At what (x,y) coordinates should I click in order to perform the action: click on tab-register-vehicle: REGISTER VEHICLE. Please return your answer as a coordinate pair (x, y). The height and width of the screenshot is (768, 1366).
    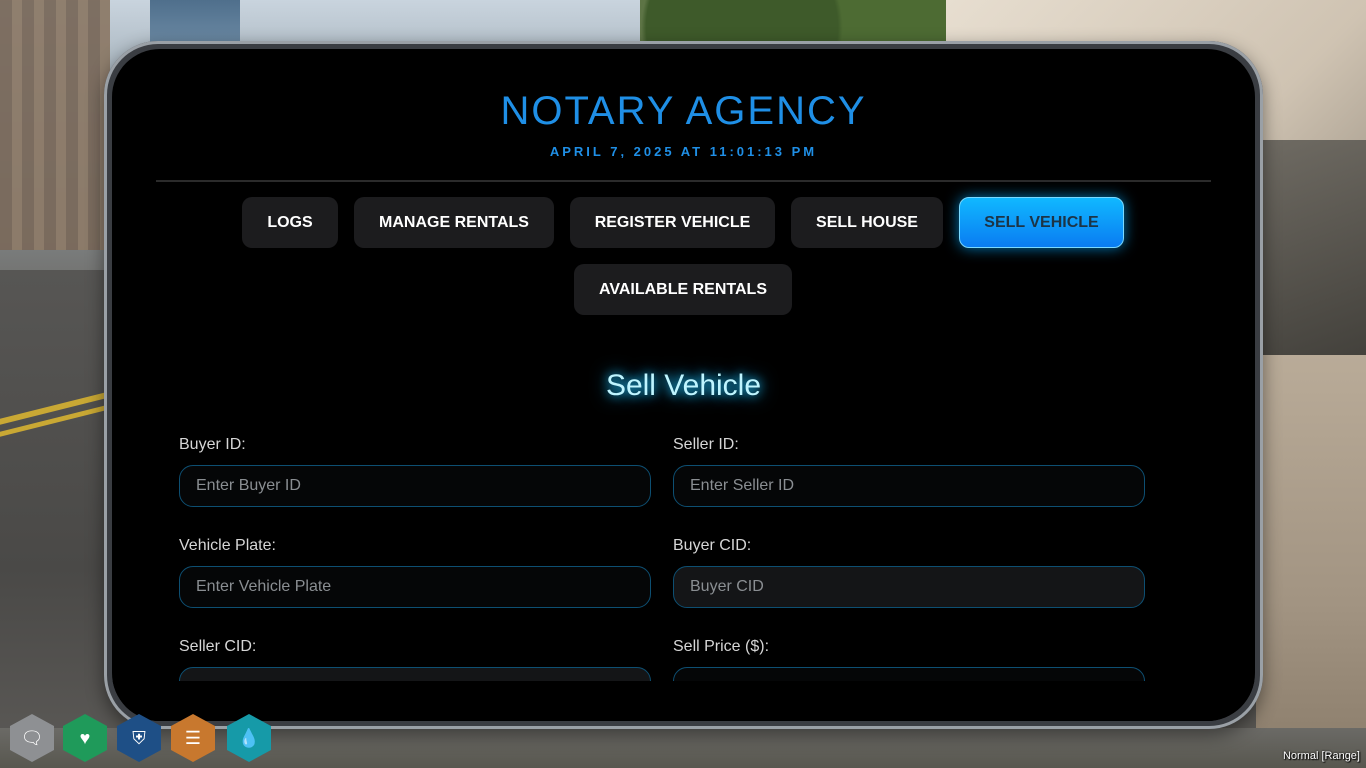
    Looking at the image, I should click on (672, 222).